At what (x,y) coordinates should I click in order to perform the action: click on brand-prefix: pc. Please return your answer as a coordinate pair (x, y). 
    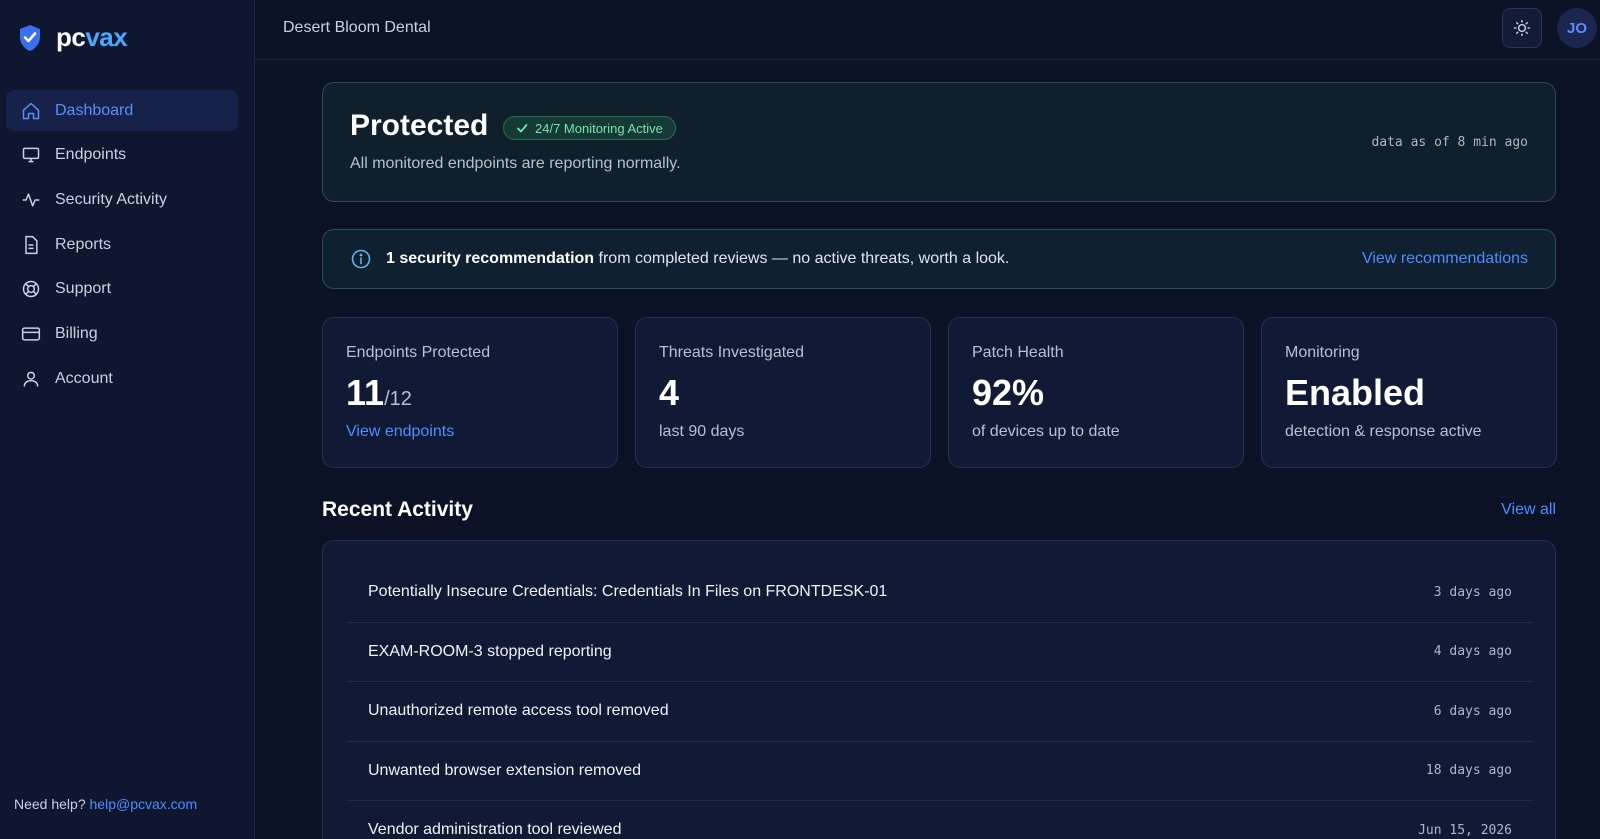
    Looking at the image, I should click on (71, 37).